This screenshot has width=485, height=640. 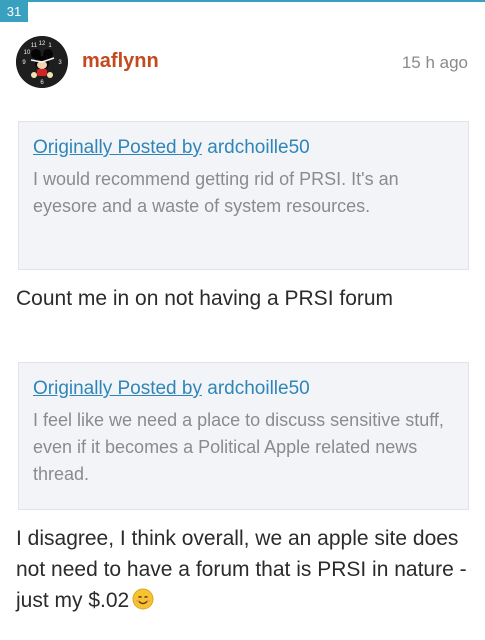 What do you see at coordinates (434, 62) in the screenshot?
I see `post-timestamp: 15 h ago` at bounding box center [434, 62].